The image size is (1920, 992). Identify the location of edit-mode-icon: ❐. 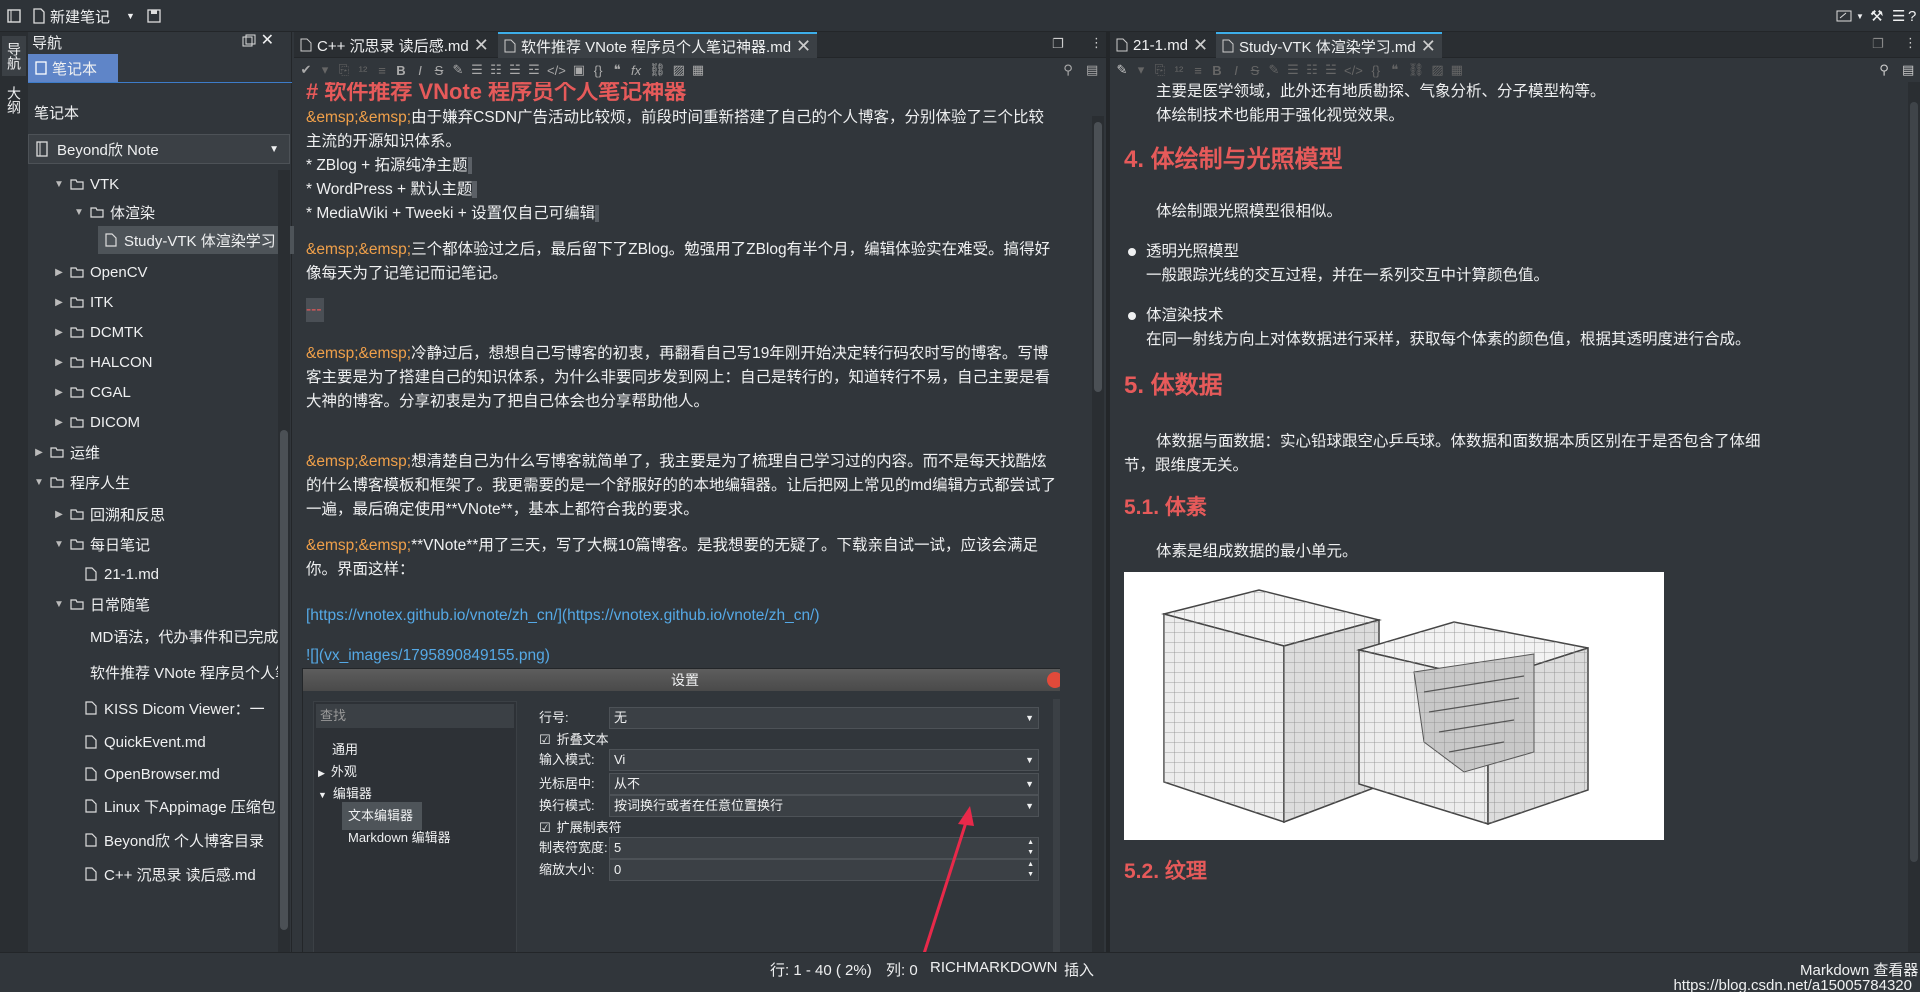
(1878, 44).